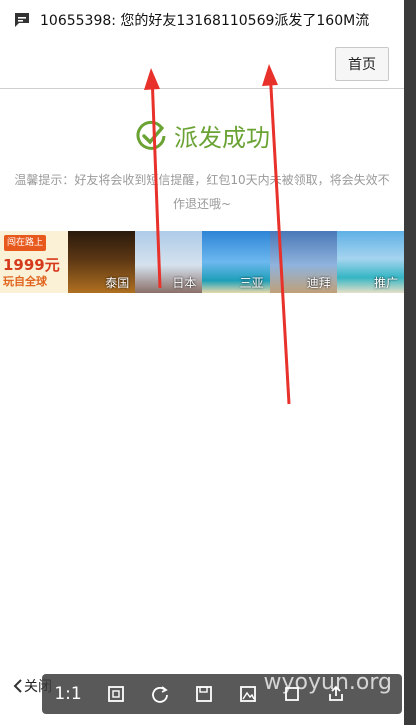 This screenshot has width=416, height=725. What do you see at coordinates (270, 75) in the screenshot?
I see `annotation-arrowhead-right` at bounding box center [270, 75].